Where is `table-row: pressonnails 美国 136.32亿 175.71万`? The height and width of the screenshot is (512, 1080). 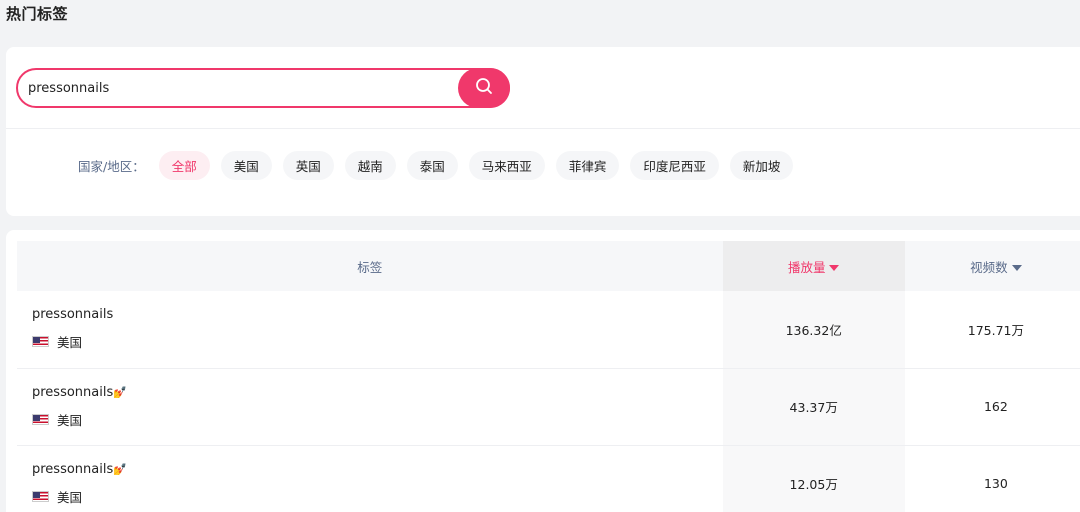
table-row: pressonnails 美国 136.32亿 175.71万 is located at coordinates (548, 330).